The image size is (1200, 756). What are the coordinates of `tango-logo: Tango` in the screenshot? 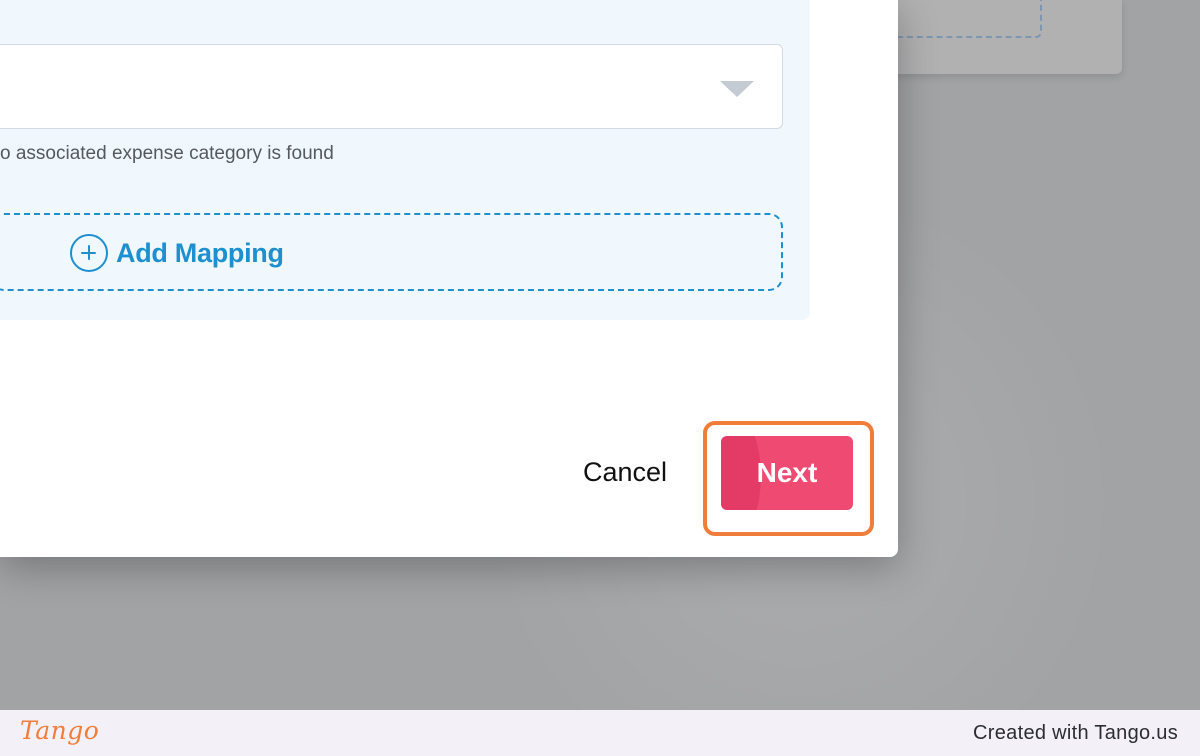 It's located at (60, 730).